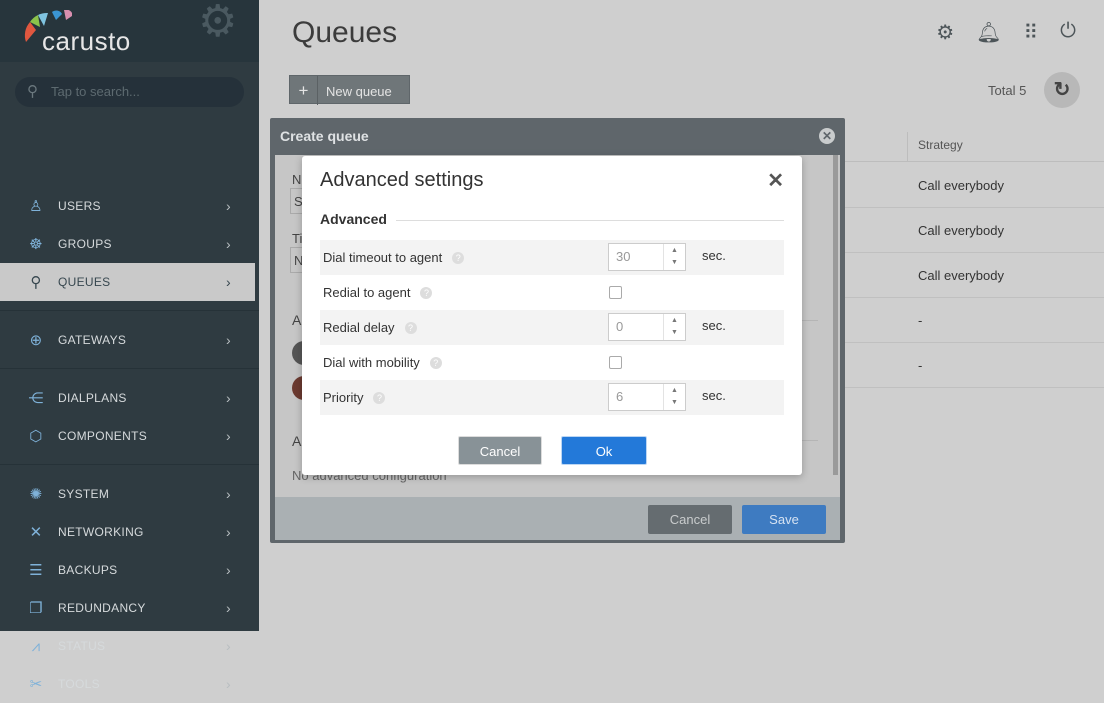 Image resolution: width=1104 pixels, height=703 pixels. Describe the element at coordinates (690, 519) in the screenshot. I see `cancel-button: Cancel` at that location.